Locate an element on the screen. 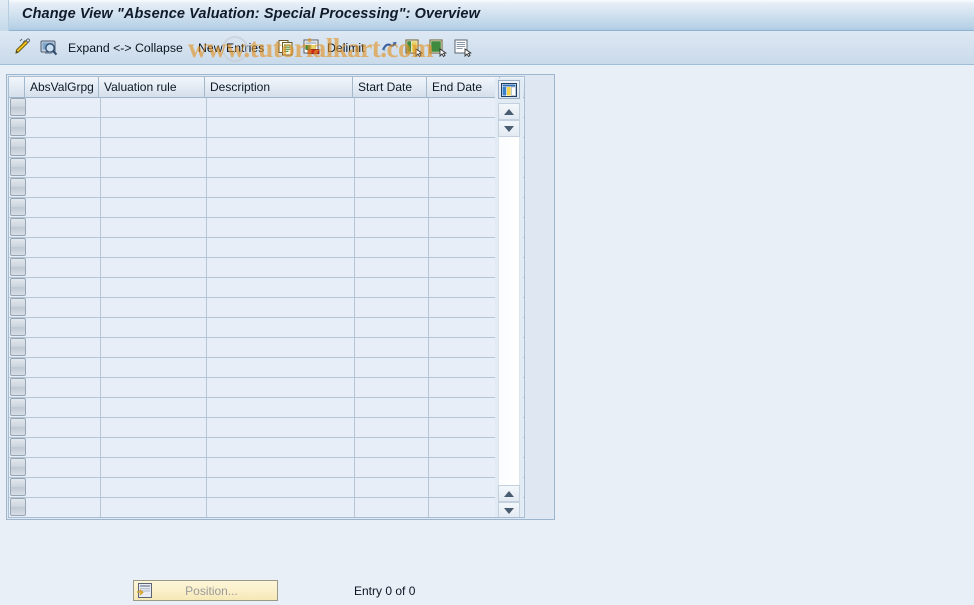 This screenshot has width=974, height=605. select-all-button is located at coordinates (413, 47).